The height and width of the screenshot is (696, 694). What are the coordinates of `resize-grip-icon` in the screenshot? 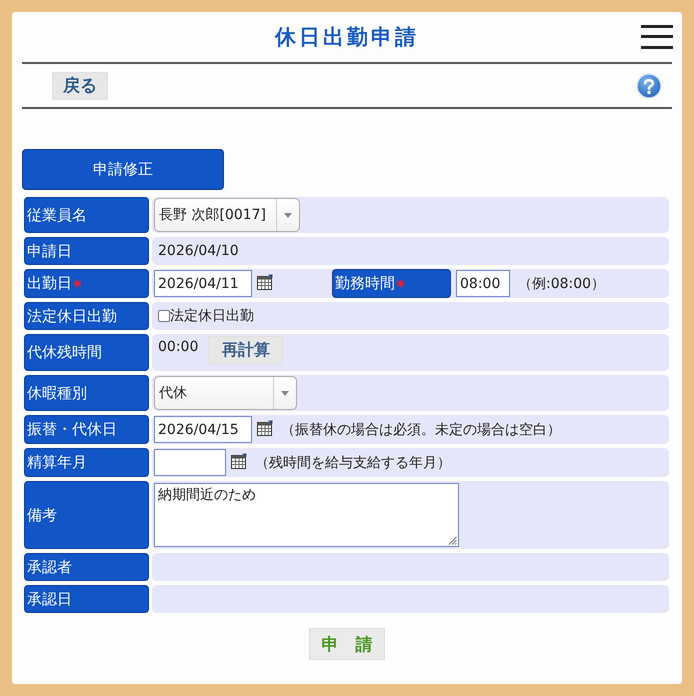 It's located at (452, 540).